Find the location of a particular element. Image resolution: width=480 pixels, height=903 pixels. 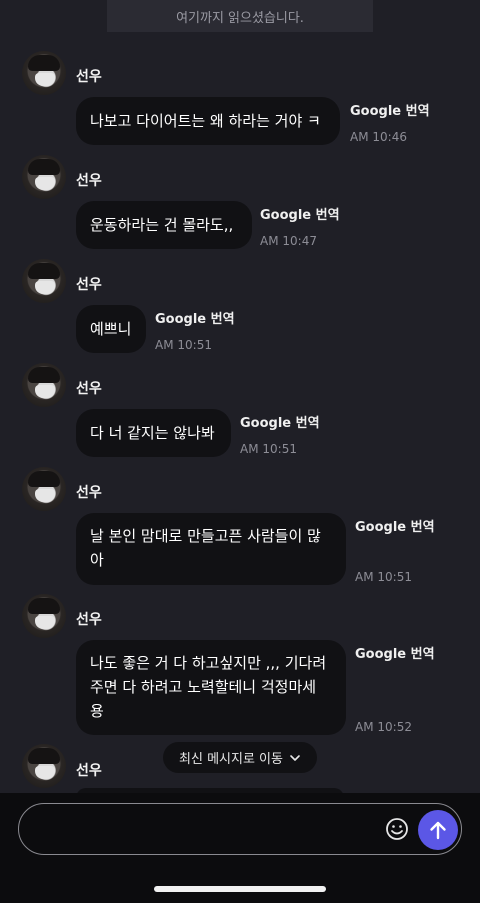

message-bubble: 다 너 같지는 않나봐 is located at coordinates (153, 433).